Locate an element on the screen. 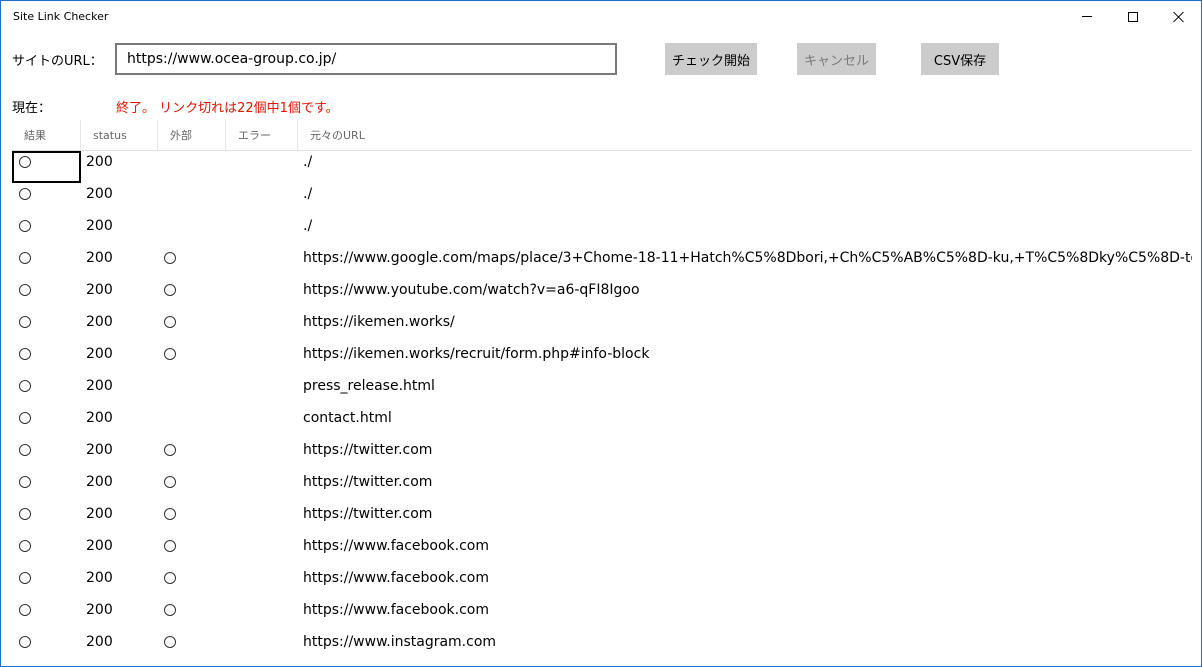 This screenshot has height=667, width=1202. table-row: 200 https://www.instagram.com is located at coordinates (602, 647).